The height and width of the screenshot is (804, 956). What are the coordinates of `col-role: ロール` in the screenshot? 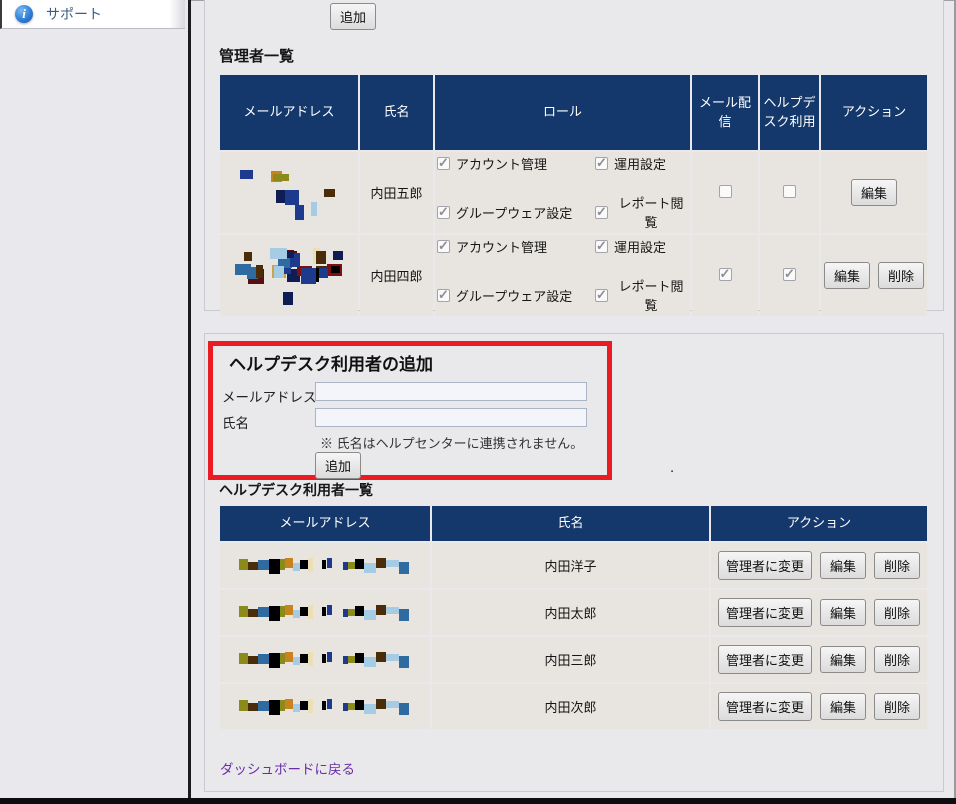 It's located at (562, 112).